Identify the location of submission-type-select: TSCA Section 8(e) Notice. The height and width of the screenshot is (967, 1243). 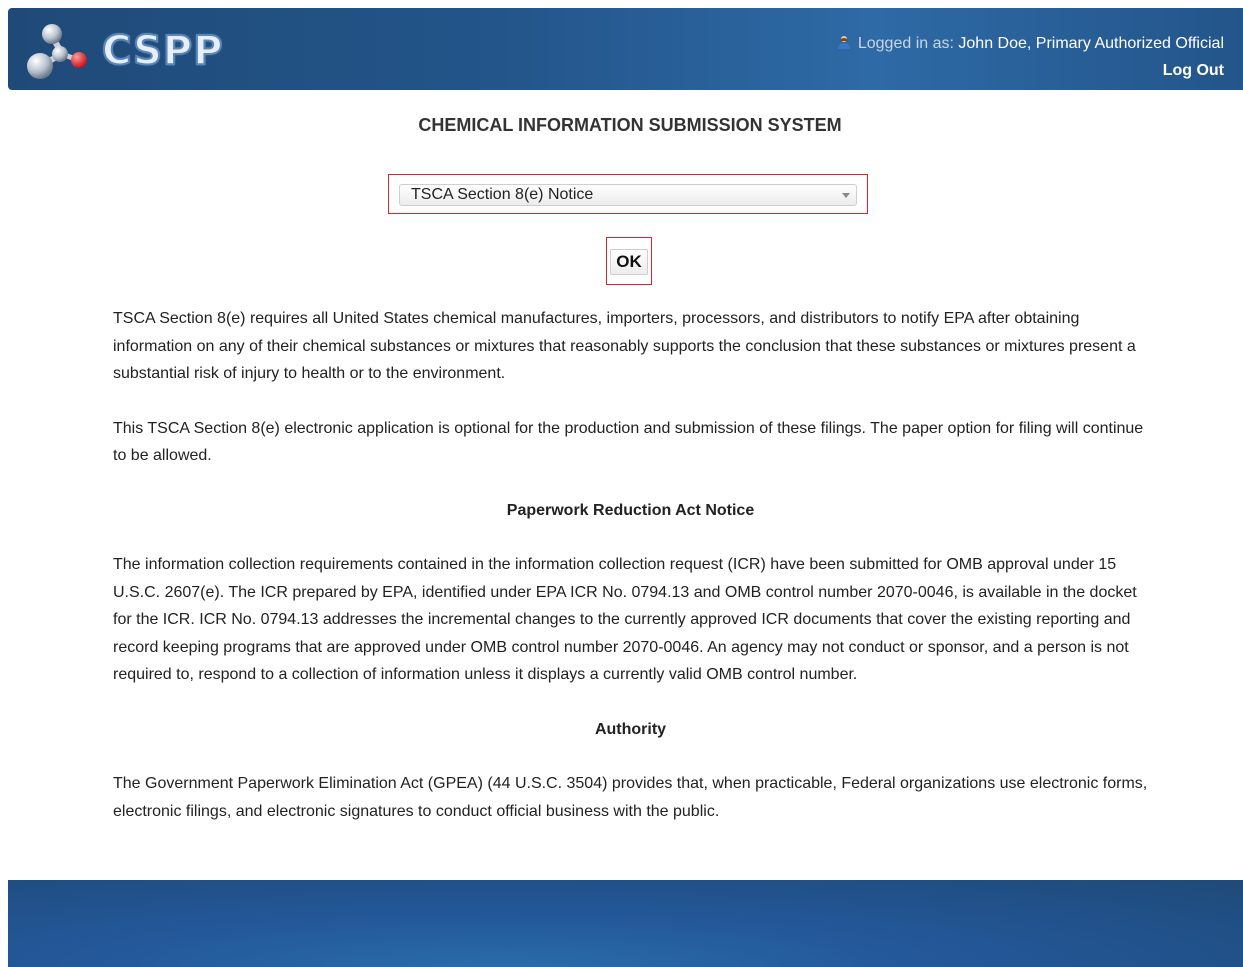
(628, 195).